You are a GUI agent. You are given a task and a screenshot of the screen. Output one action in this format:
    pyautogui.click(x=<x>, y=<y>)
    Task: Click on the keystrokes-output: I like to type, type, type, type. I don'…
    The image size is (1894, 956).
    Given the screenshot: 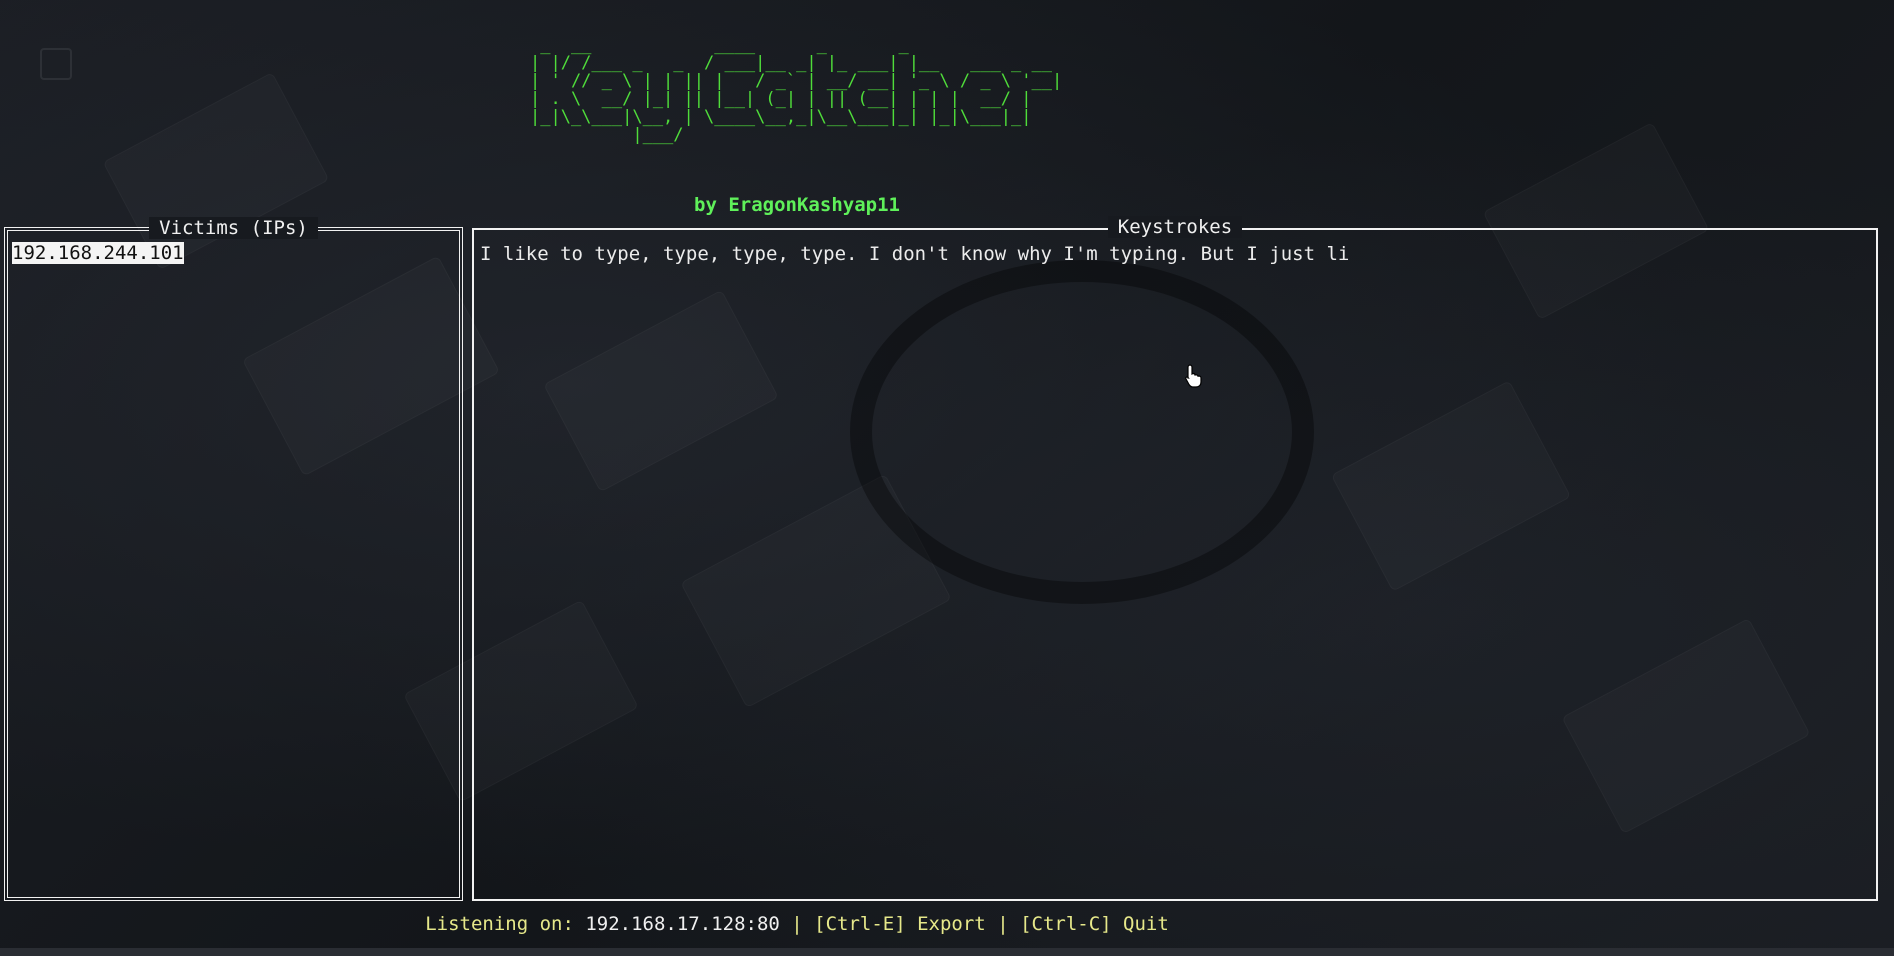 What is the action you would take?
    pyautogui.click(x=915, y=254)
    